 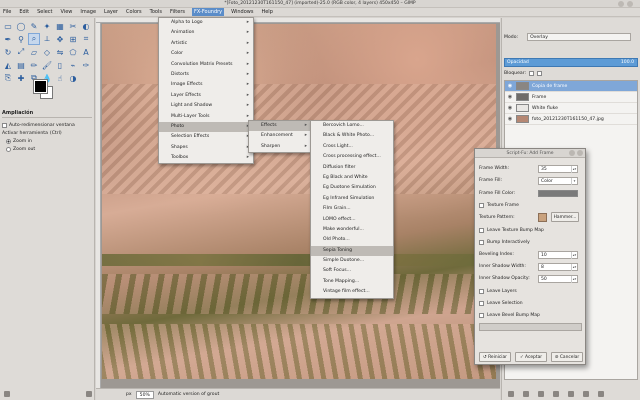 I want to click on leave-bevel-bump-checkbox, so click(x=481, y=315).